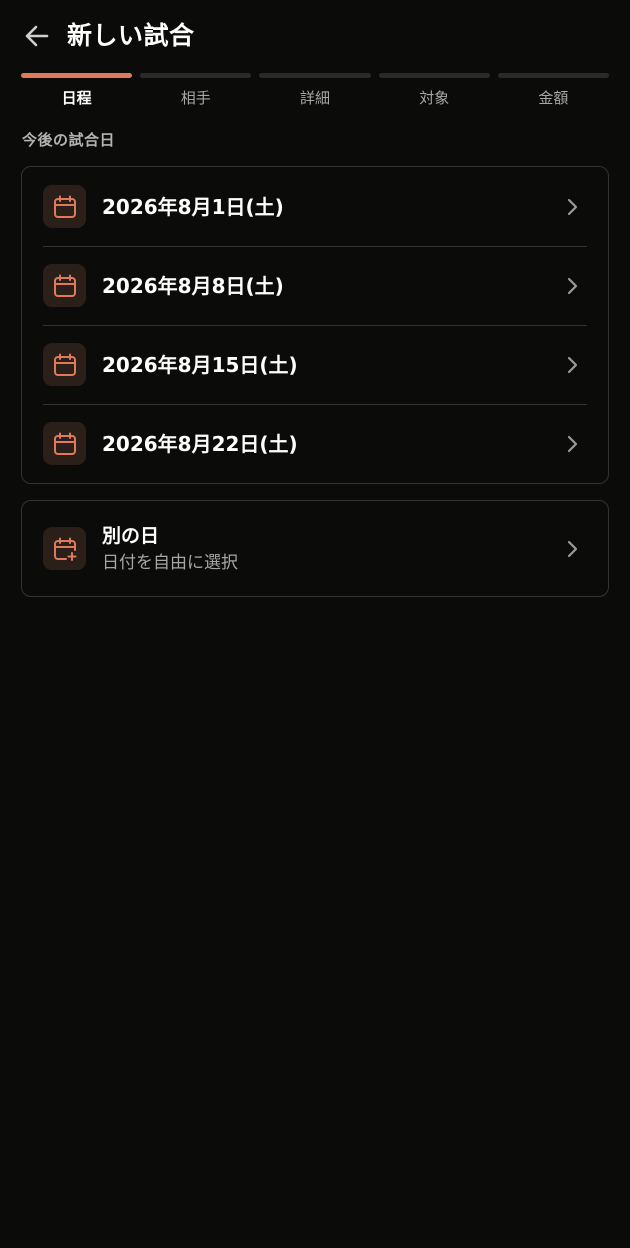 This screenshot has width=630, height=1248. I want to click on step-progress: 日程 相手 詳細 対象 金額, so click(315, 93).